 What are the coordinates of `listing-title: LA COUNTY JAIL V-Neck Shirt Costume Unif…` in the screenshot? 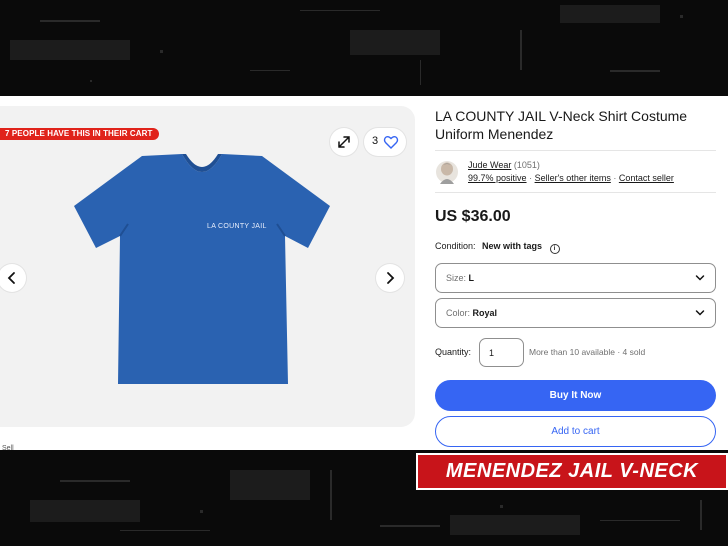 It's located at (561, 125).